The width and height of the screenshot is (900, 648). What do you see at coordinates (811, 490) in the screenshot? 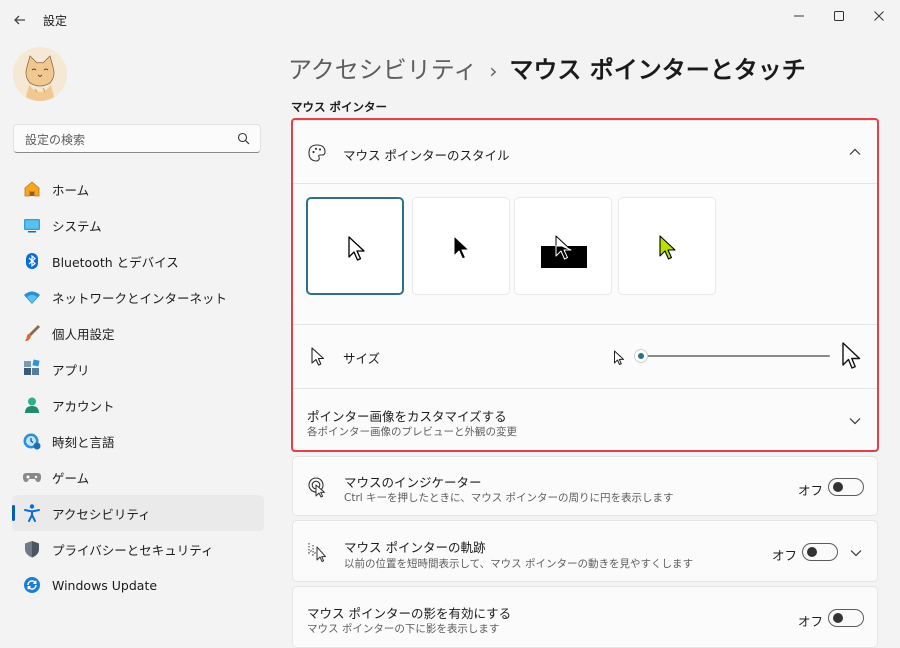
I see `indicator-toggle-state: オフ` at bounding box center [811, 490].